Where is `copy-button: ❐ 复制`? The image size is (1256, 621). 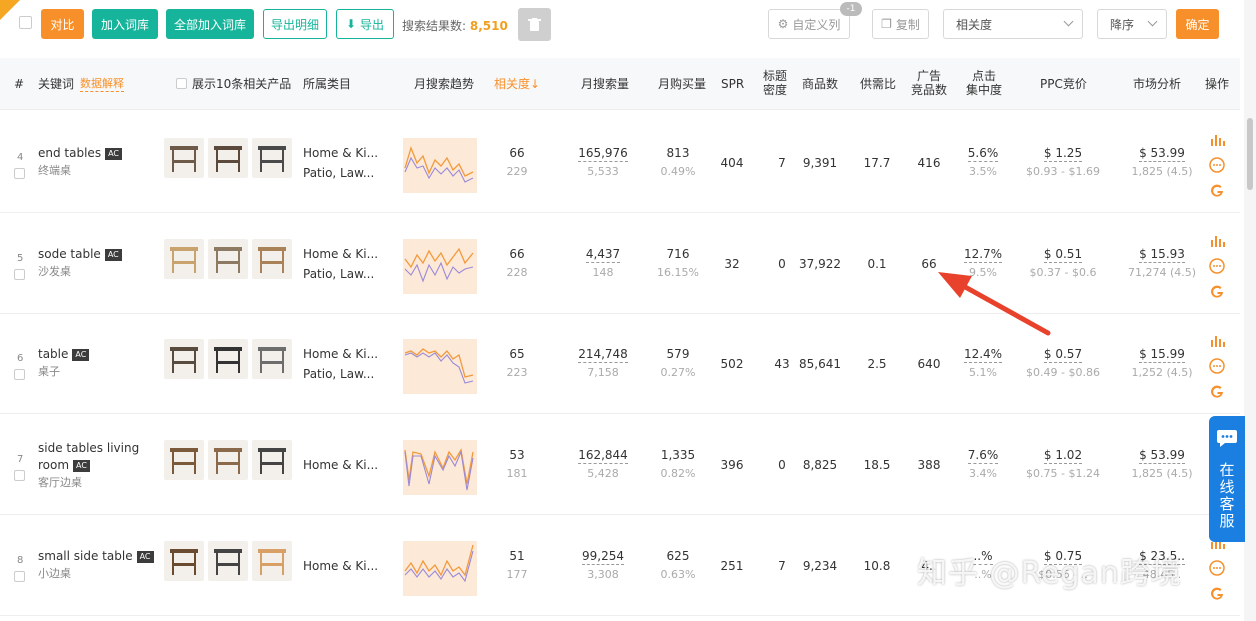 copy-button: ❐ 复制 is located at coordinates (900, 24).